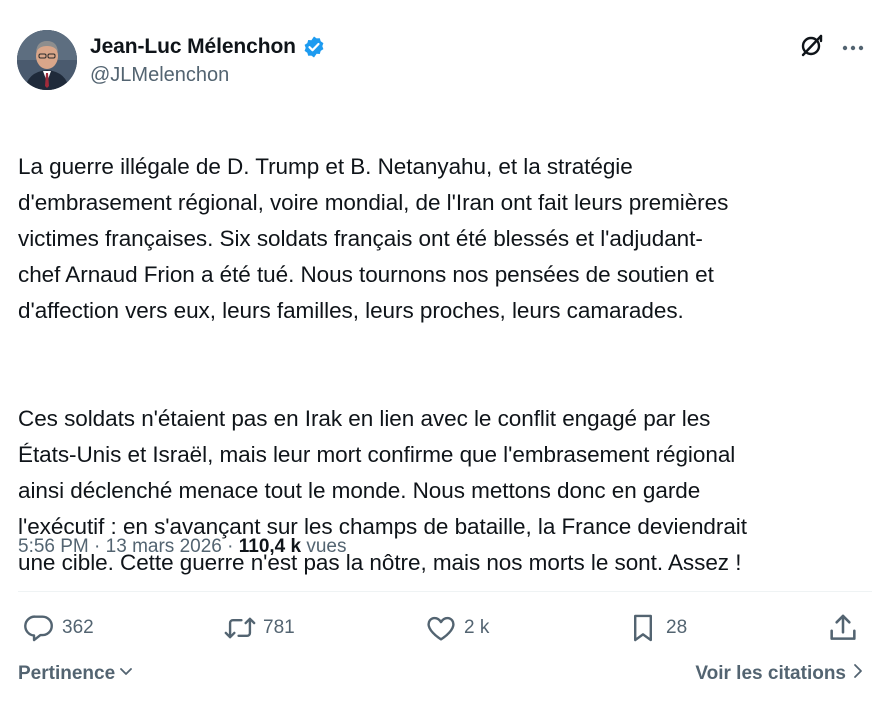 Image resolution: width=890 pixels, height=704 pixels. What do you see at coordinates (67, 673) in the screenshot?
I see `sort-label: Pertinence` at bounding box center [67, 673].